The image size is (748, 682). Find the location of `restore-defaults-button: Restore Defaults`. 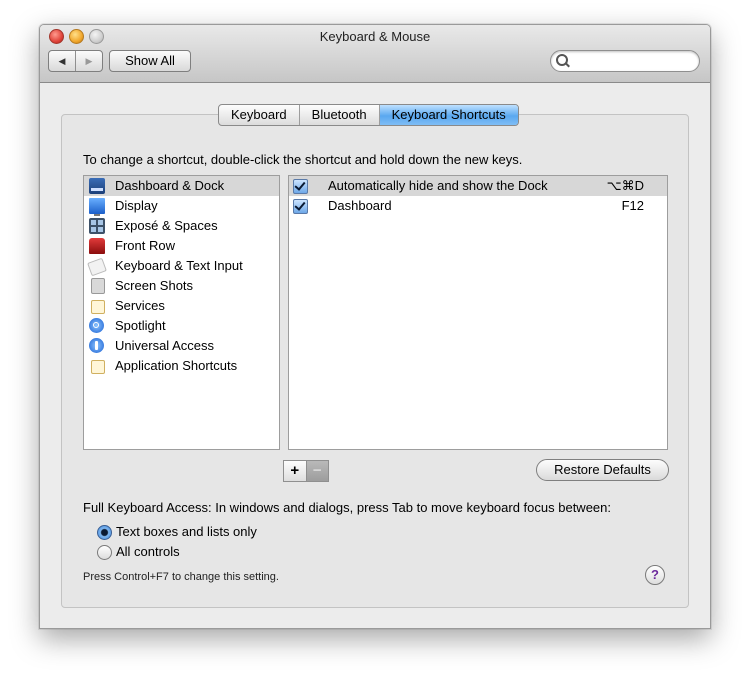

restore-defaults-button: Restore Defaults is located at coordinates (602, 470).